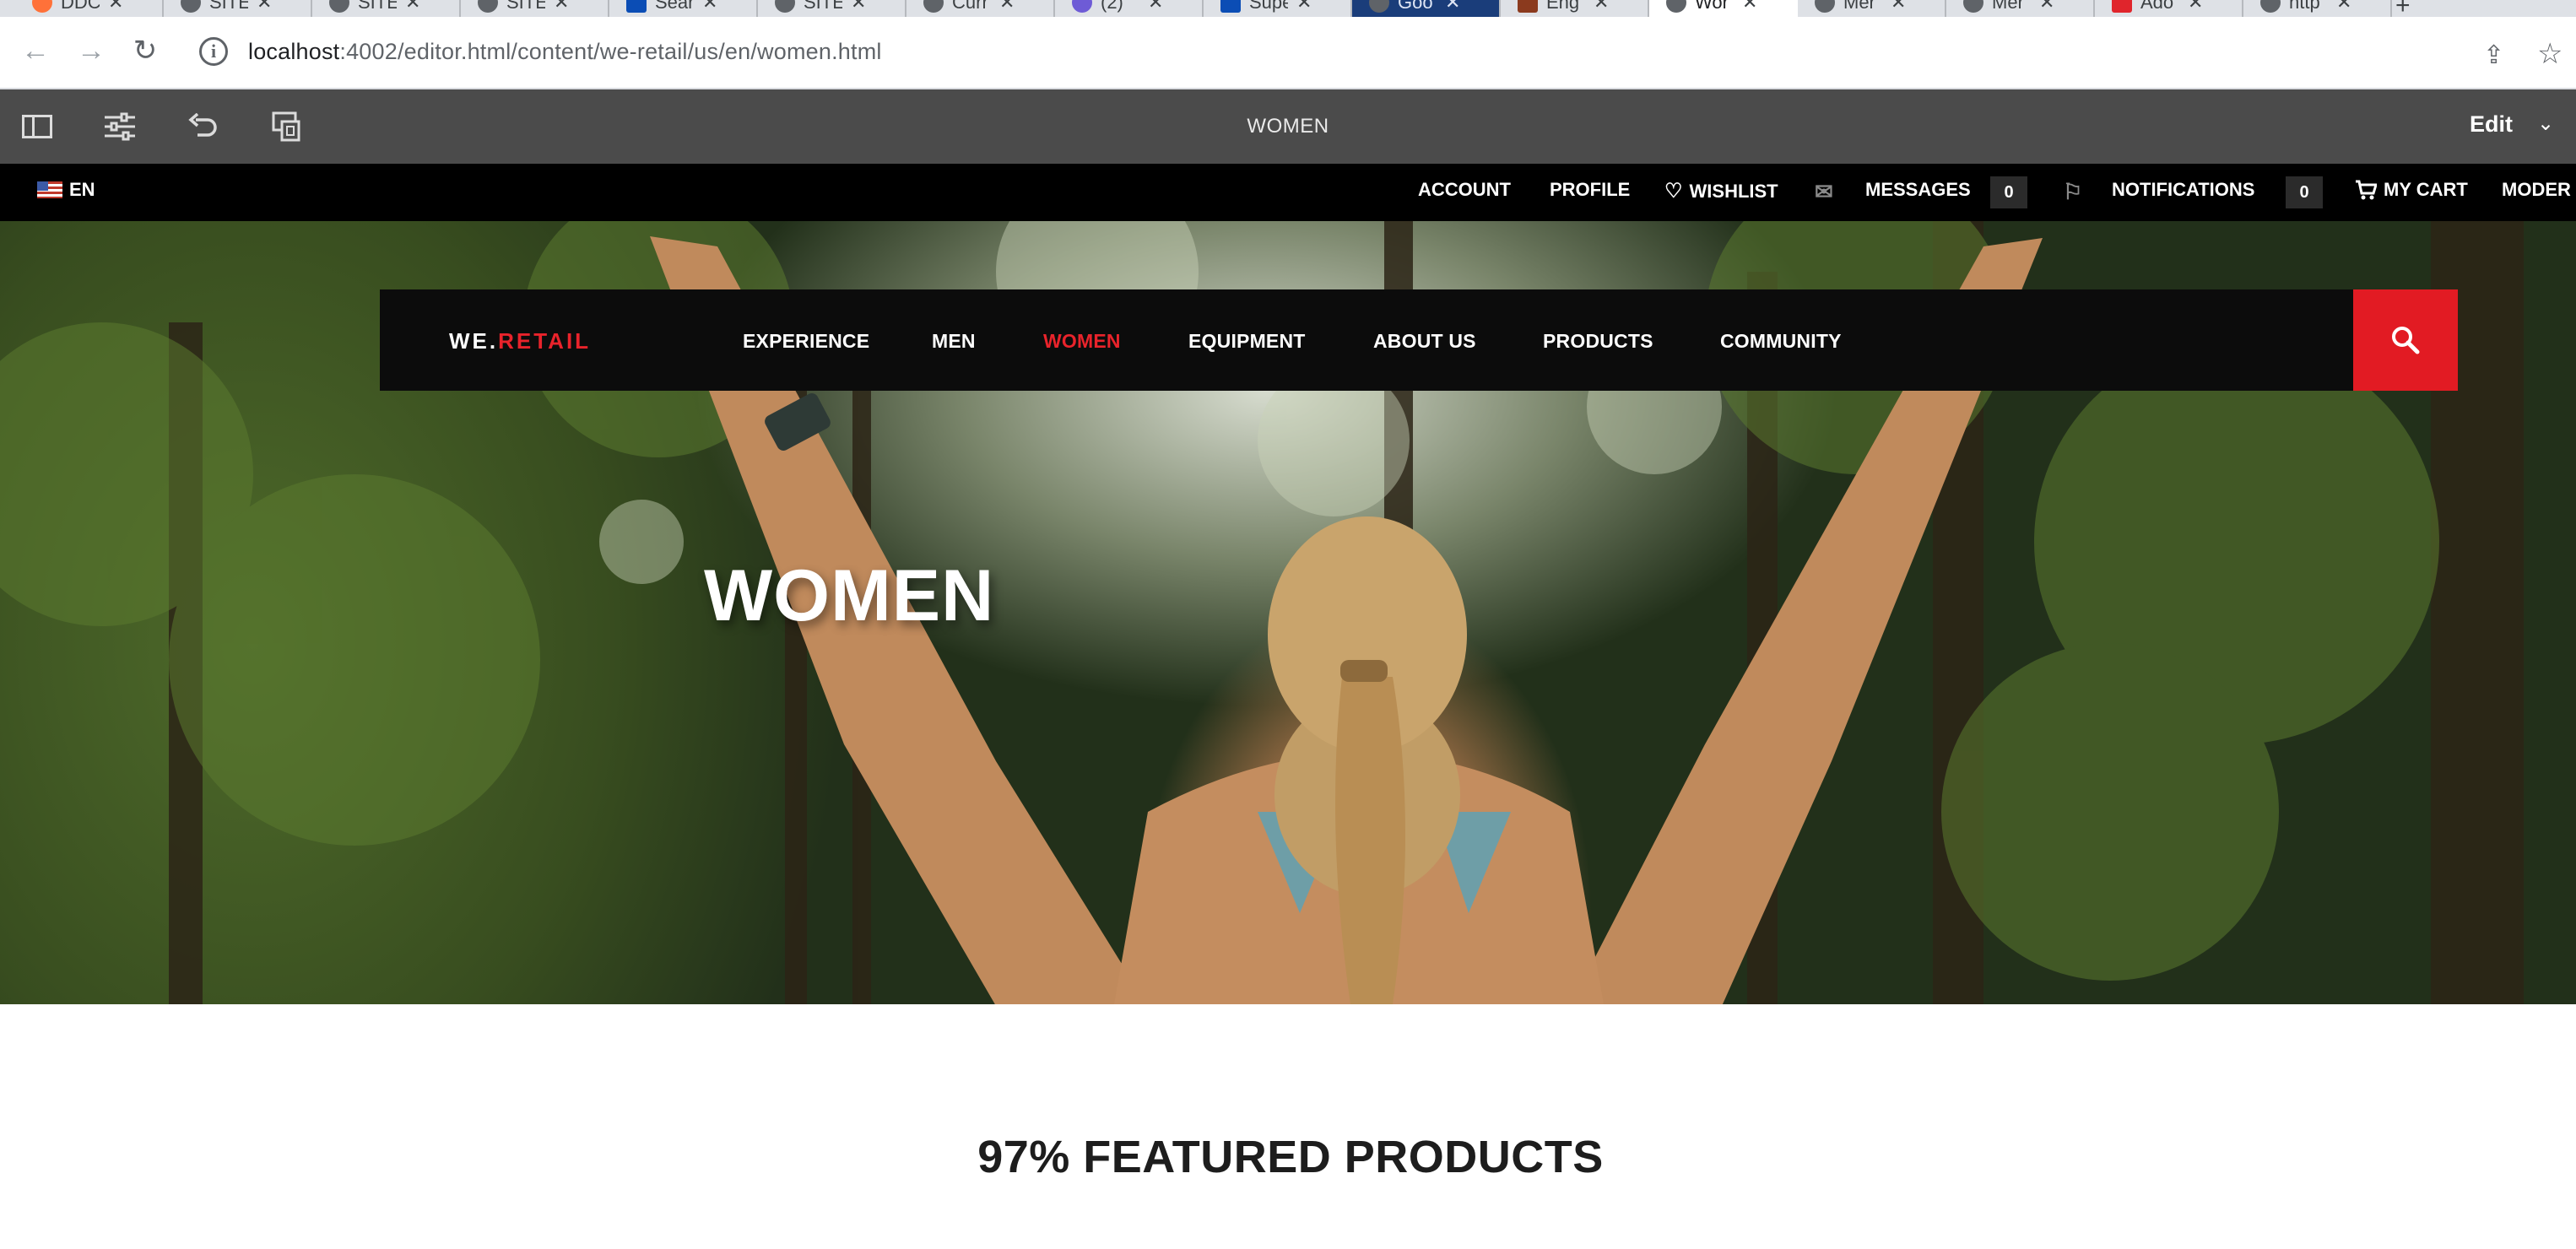  I want to click on browser-tab-active: Wor ✕, so click(1723, 8).